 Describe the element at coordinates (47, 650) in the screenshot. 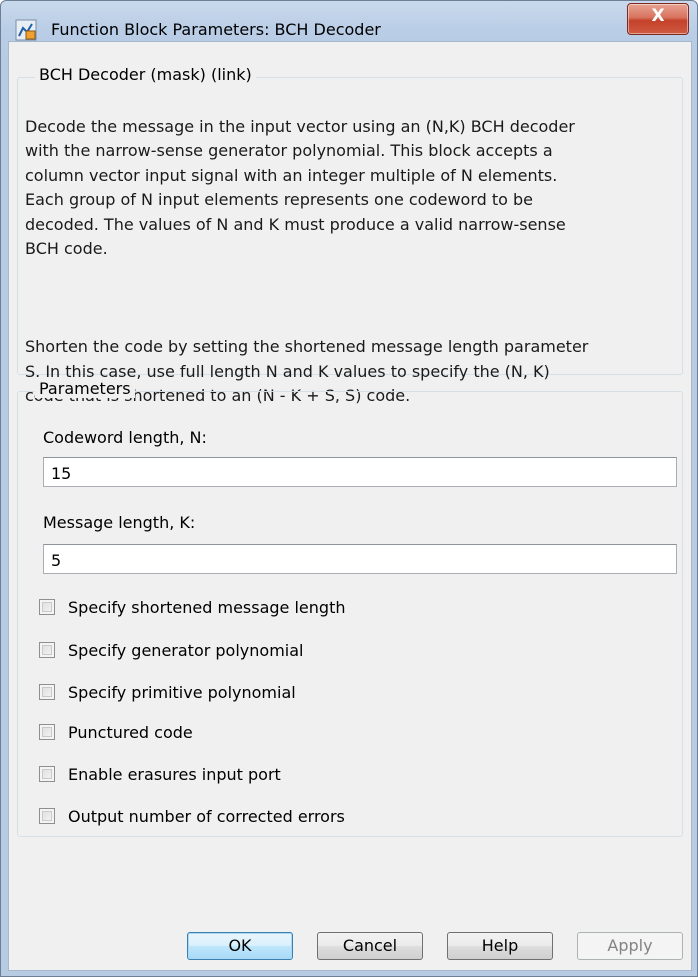

I see `generator-polynomial-checkbox` at that location.